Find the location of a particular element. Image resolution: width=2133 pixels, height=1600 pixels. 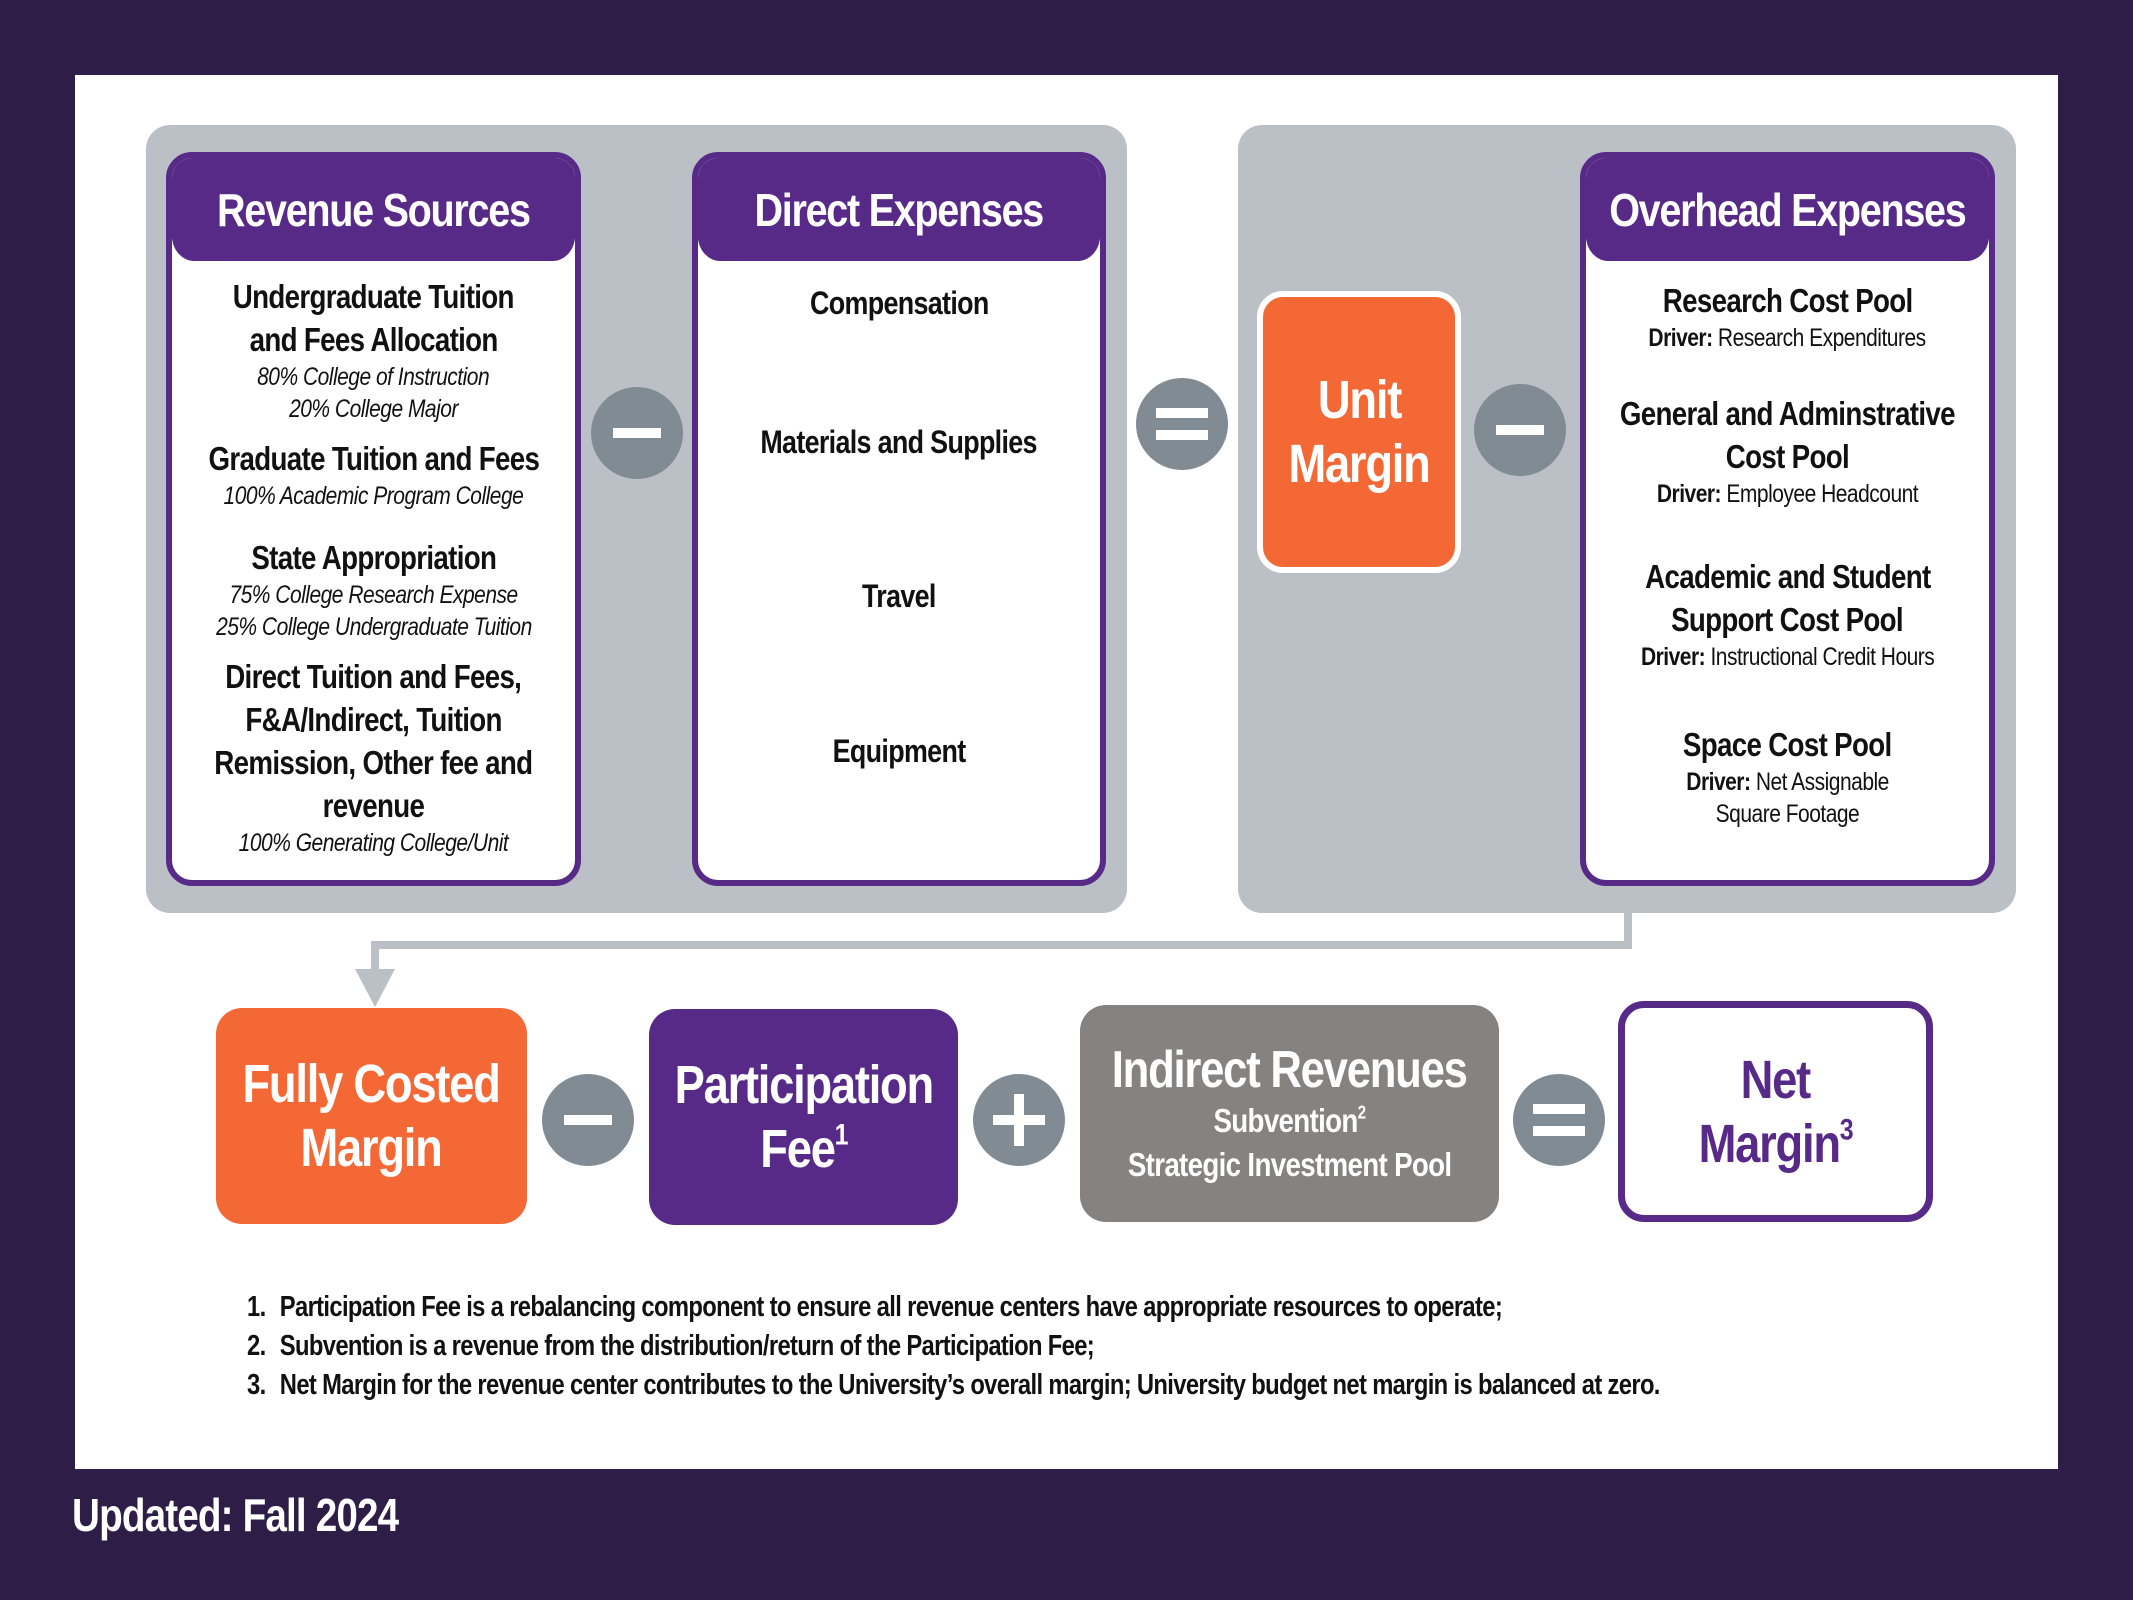

direct-expense-item: Equipment is located at coordinates (899, 751).